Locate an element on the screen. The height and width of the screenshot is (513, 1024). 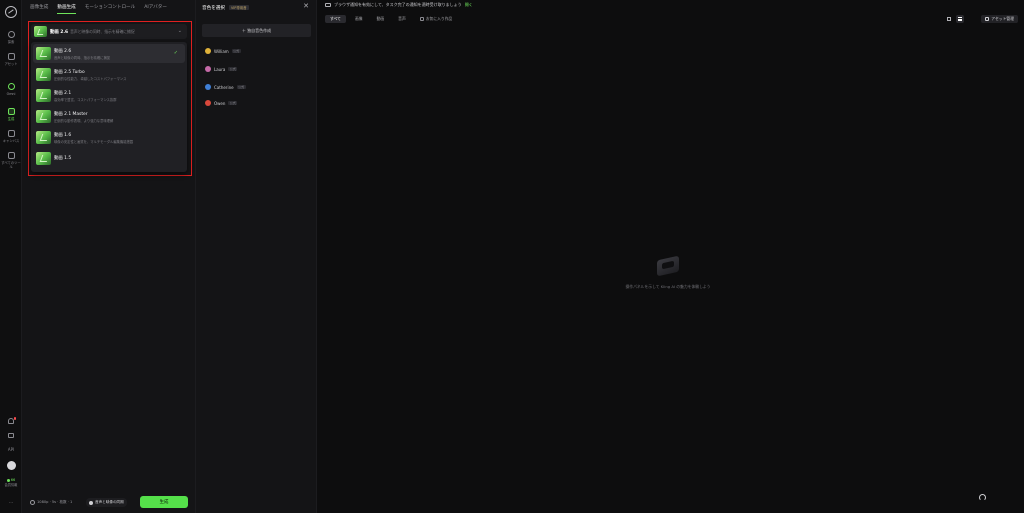
grid-view-button is located at coordinates (949, 19).